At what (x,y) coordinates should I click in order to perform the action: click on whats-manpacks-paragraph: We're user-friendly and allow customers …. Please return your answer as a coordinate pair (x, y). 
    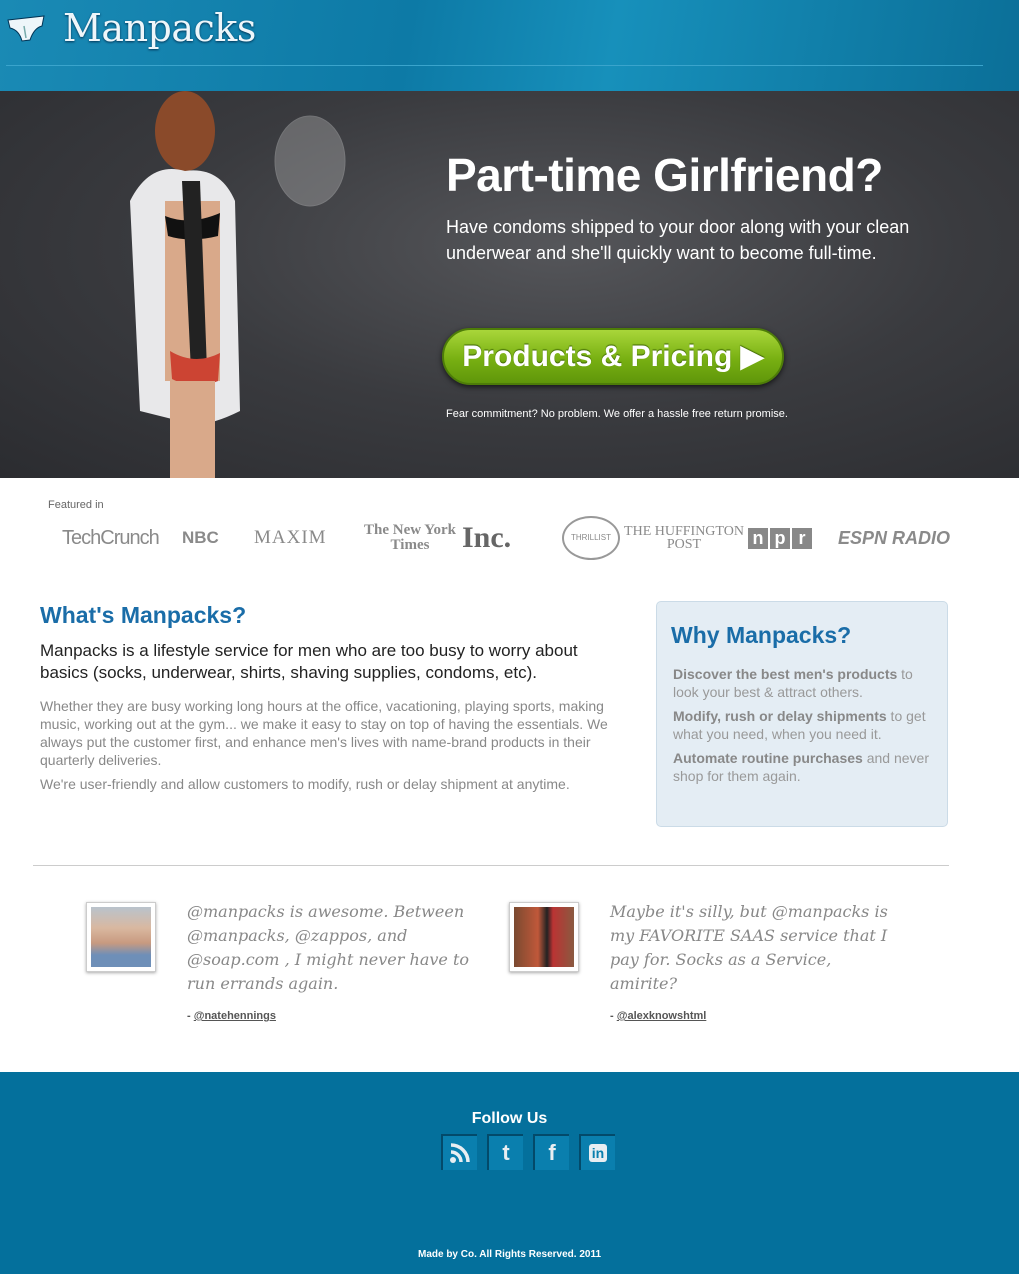
    Looking at the image, I should click on (305, 784).